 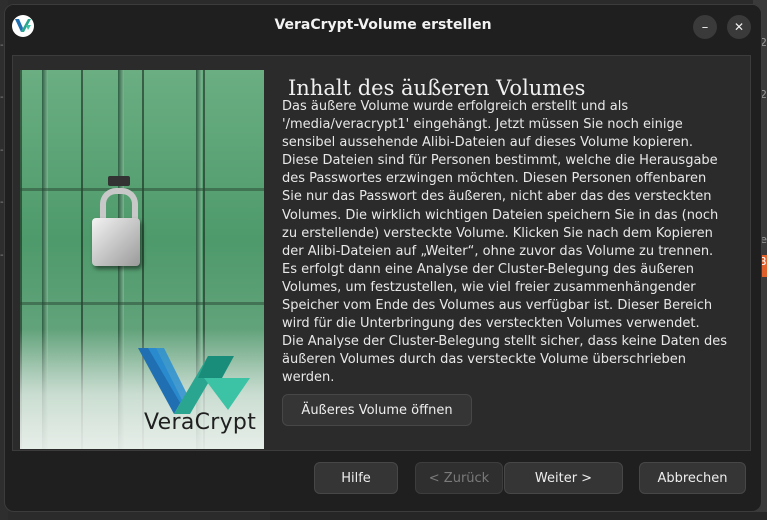 I want to click on page-heading: Inhalt des äußeren Volumes, so click(x=437, y=88).